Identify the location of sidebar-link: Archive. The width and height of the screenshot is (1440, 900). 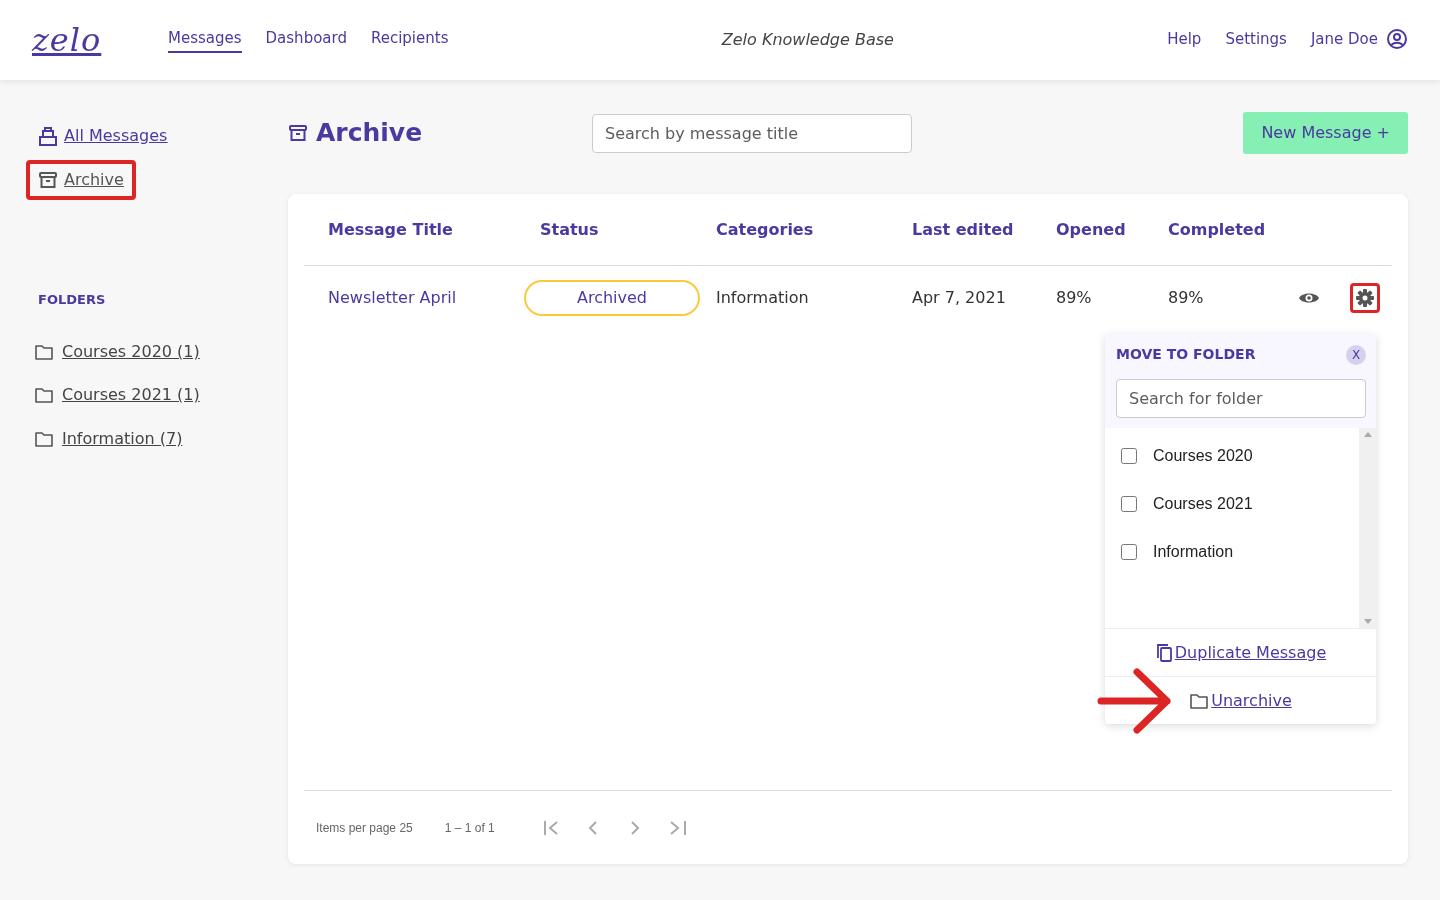
(81, 180).